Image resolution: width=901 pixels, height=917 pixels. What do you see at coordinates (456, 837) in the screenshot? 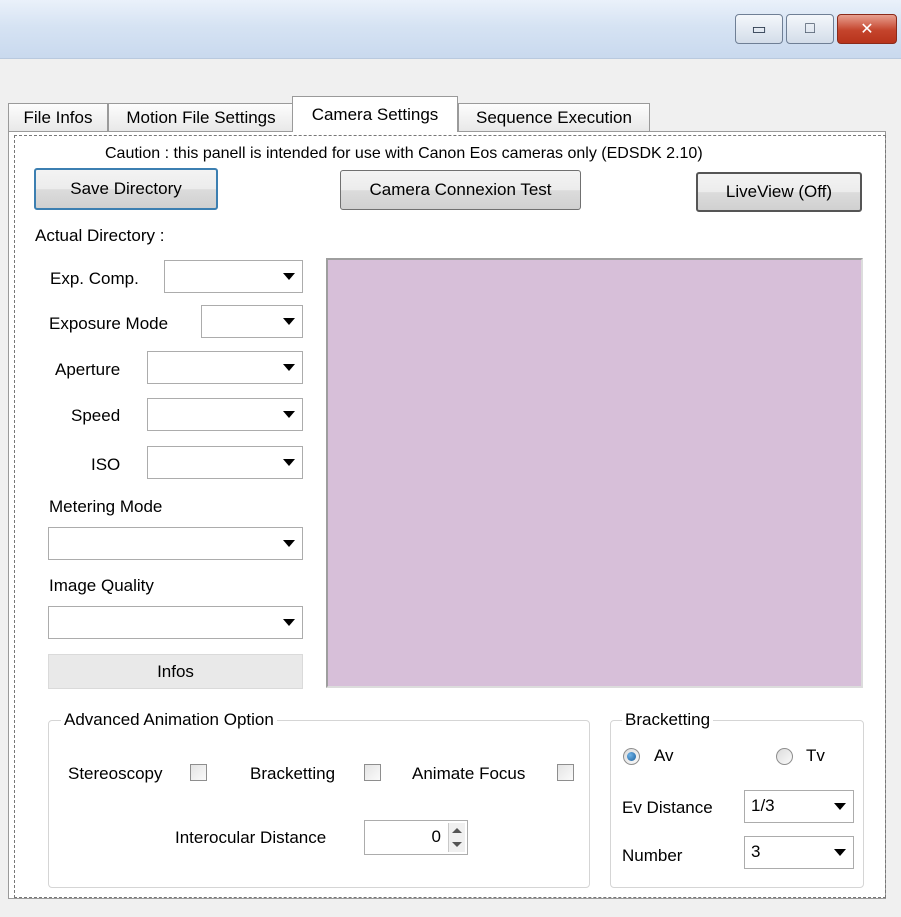
I see `spin-buttons` at bounding box center [456, 837].